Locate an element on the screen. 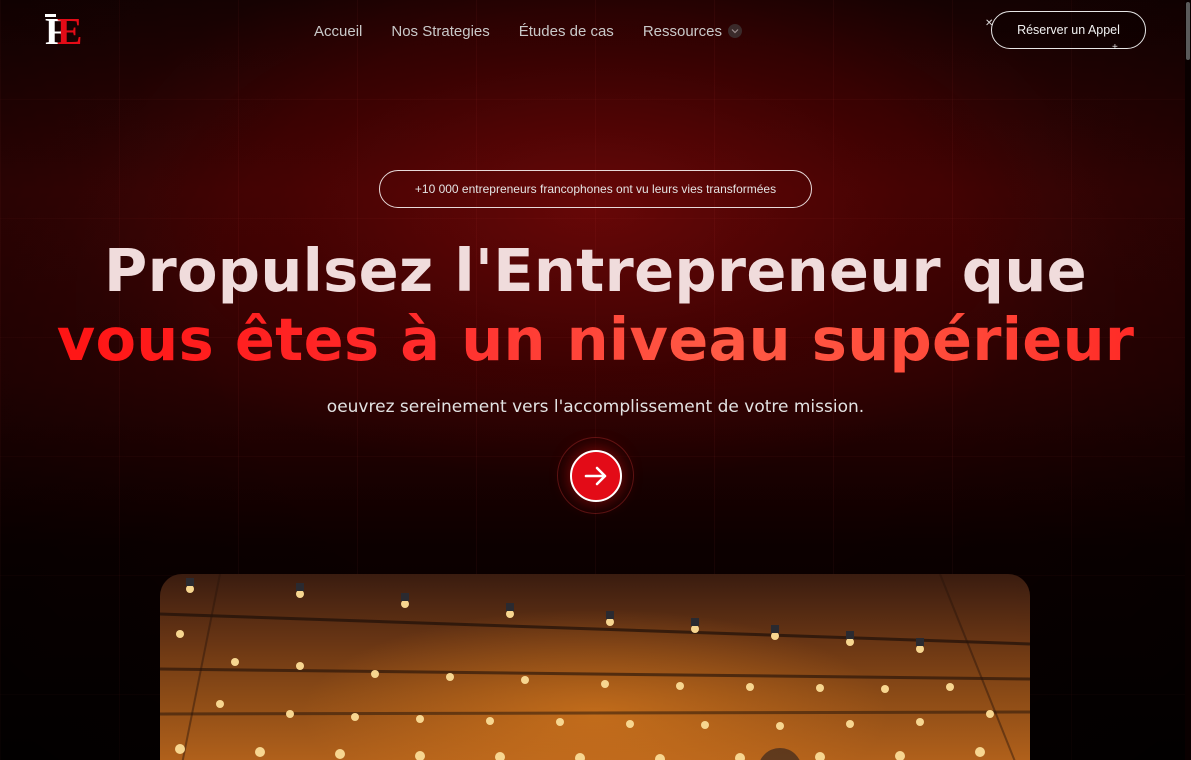  nav-item-nos-strategies: Nos Strategies is located at coordinates (440, 31).